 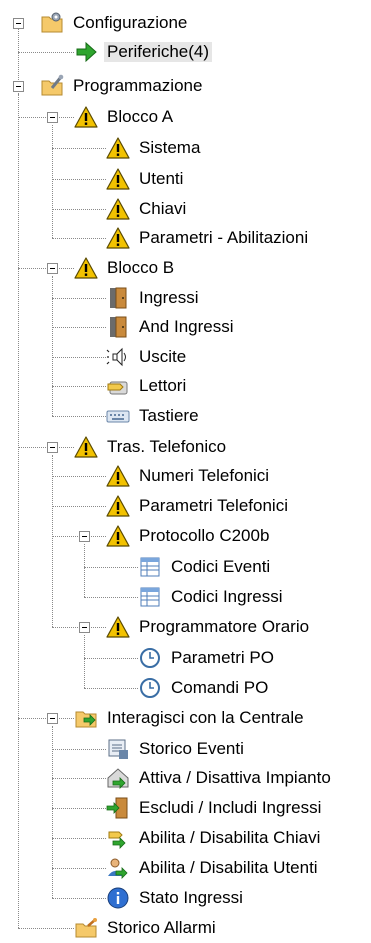 I want to click on key-reader-icon, so click(x=118, y=386).